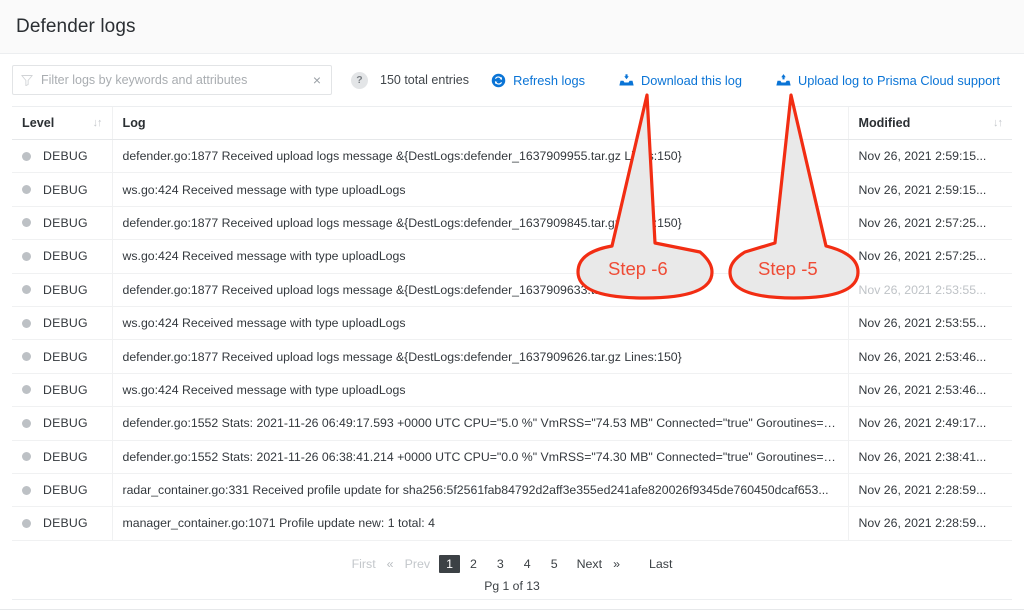 The height and width of the screenshot is (610, 1024). I want to click on upload-icon, so click(783, 80).